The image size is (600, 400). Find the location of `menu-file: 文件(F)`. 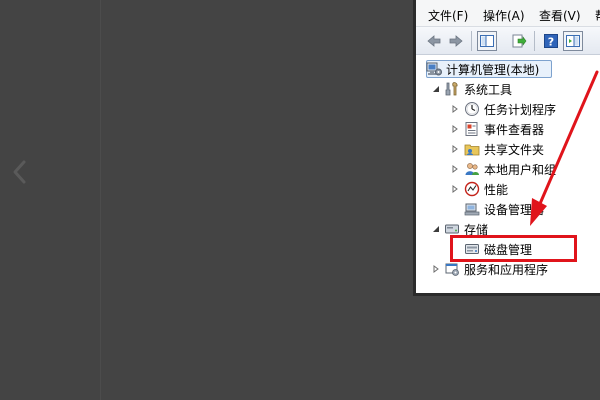

menu-file: 文件(F) is located at coordinates (448, 15).